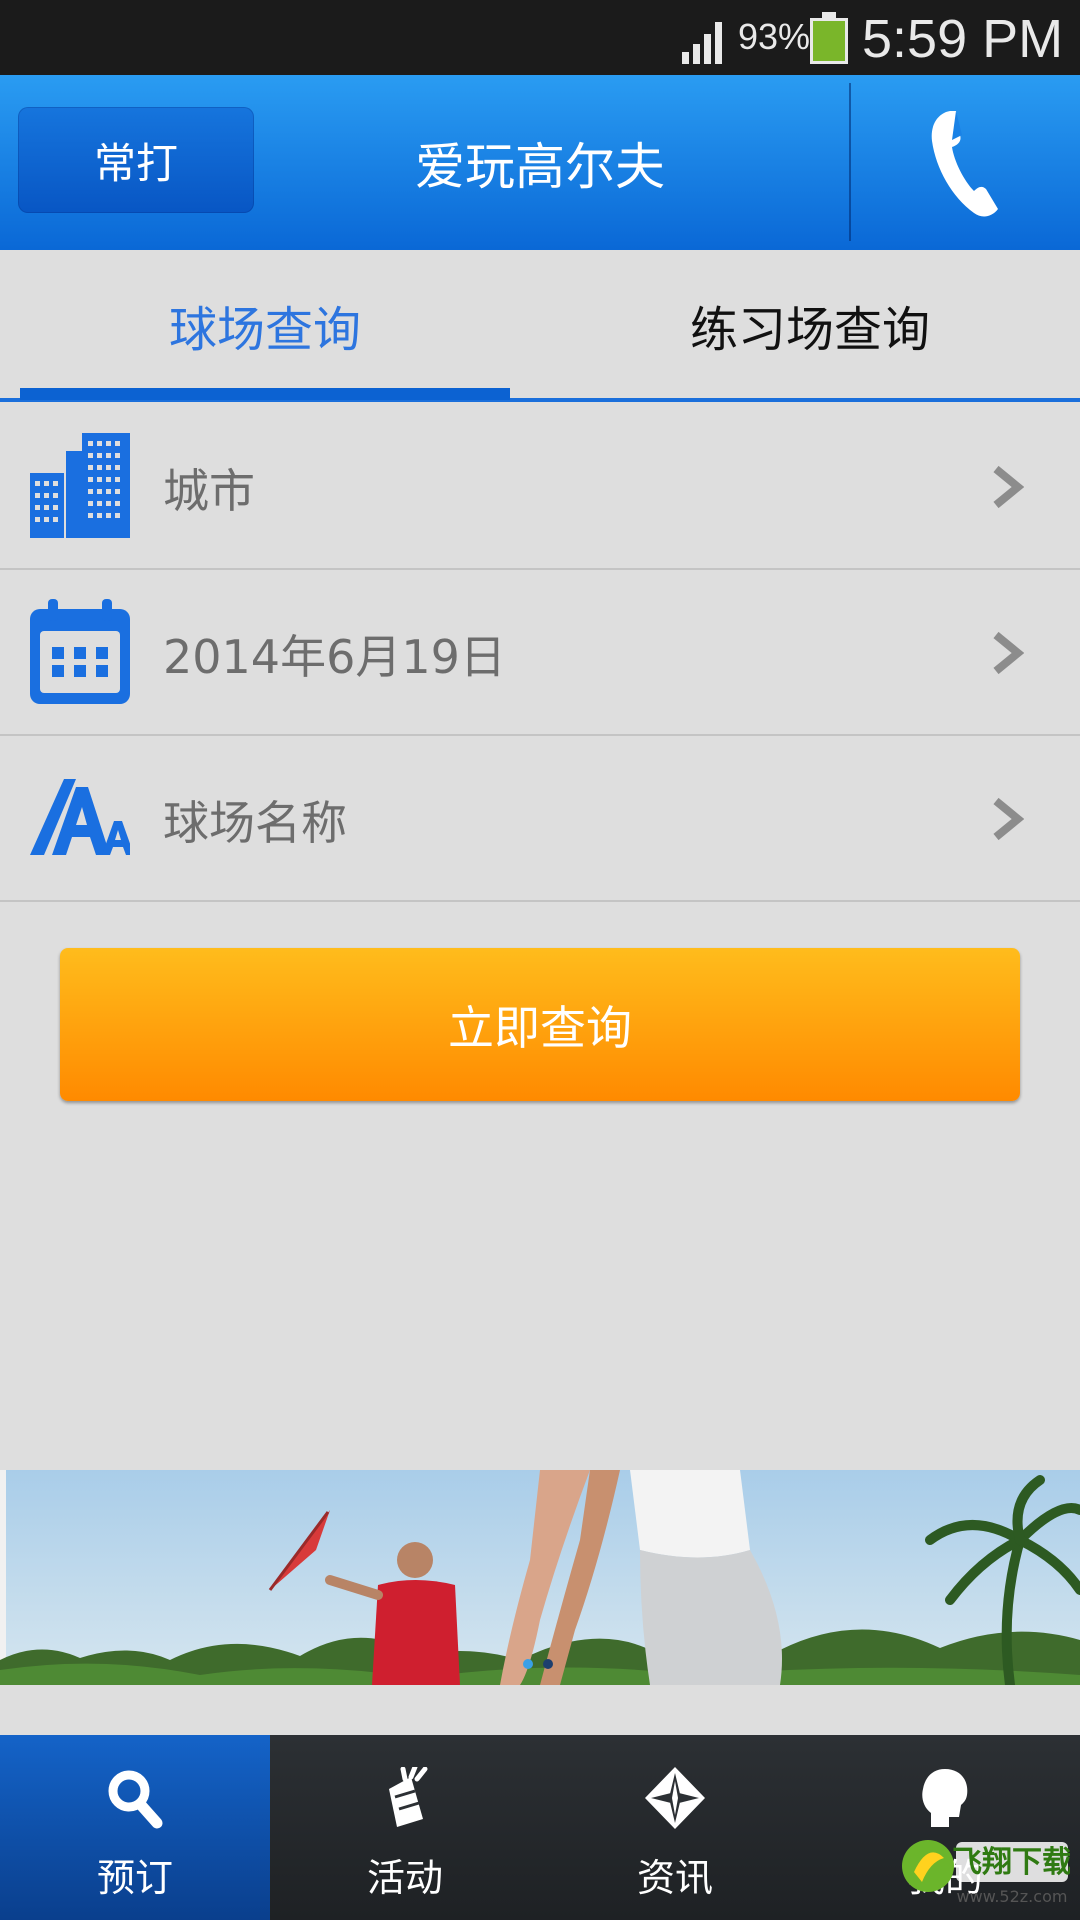  I want to click on promo-banner, so click(540, 1577).